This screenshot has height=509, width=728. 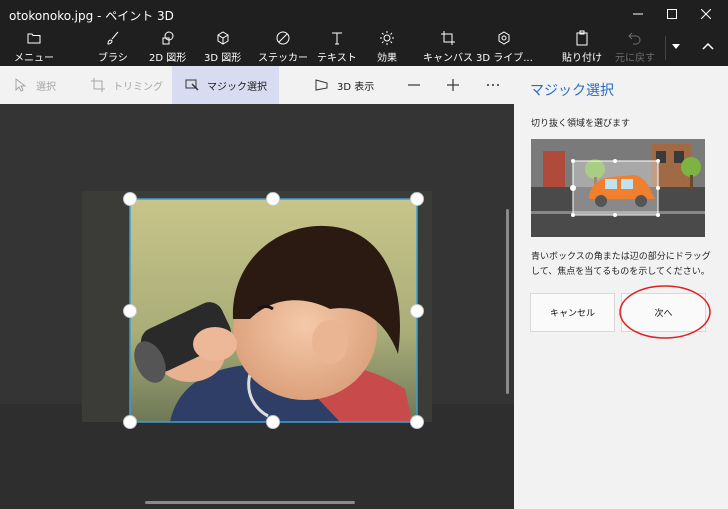 What do you see at coordinates (192, 85) in the screenshot?
I see `magic-select-icon` at bounding box center [192, 85].